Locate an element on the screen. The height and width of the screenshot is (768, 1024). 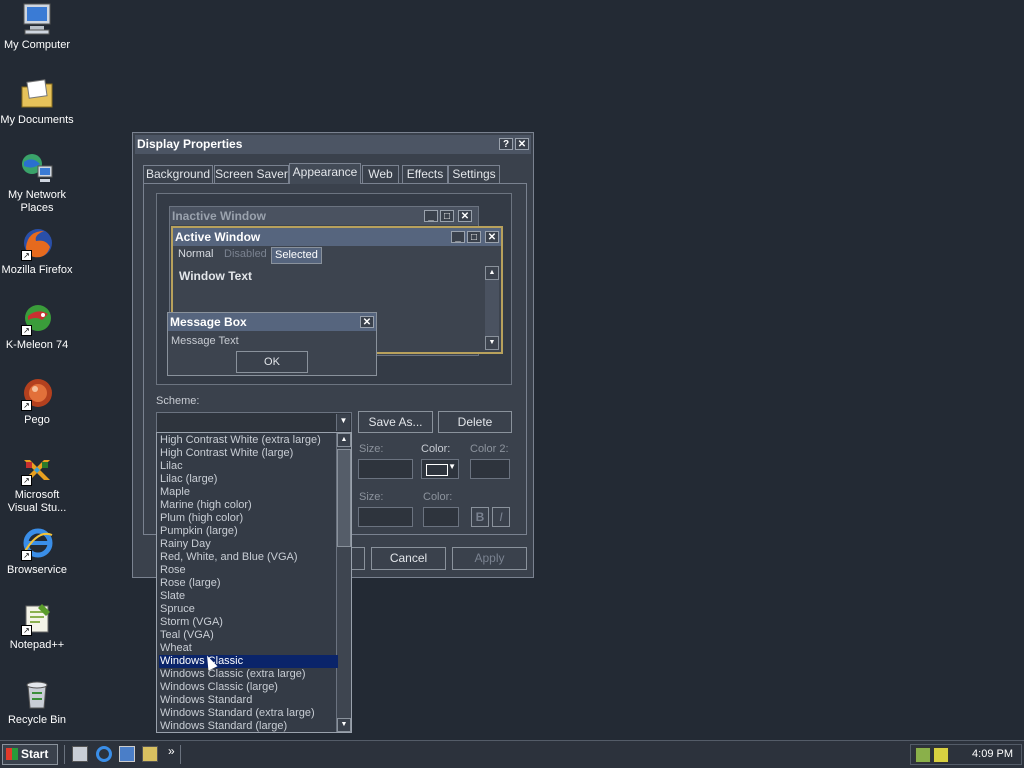
scroll-down-icon: ▼ is located at coordinates (344, 725).